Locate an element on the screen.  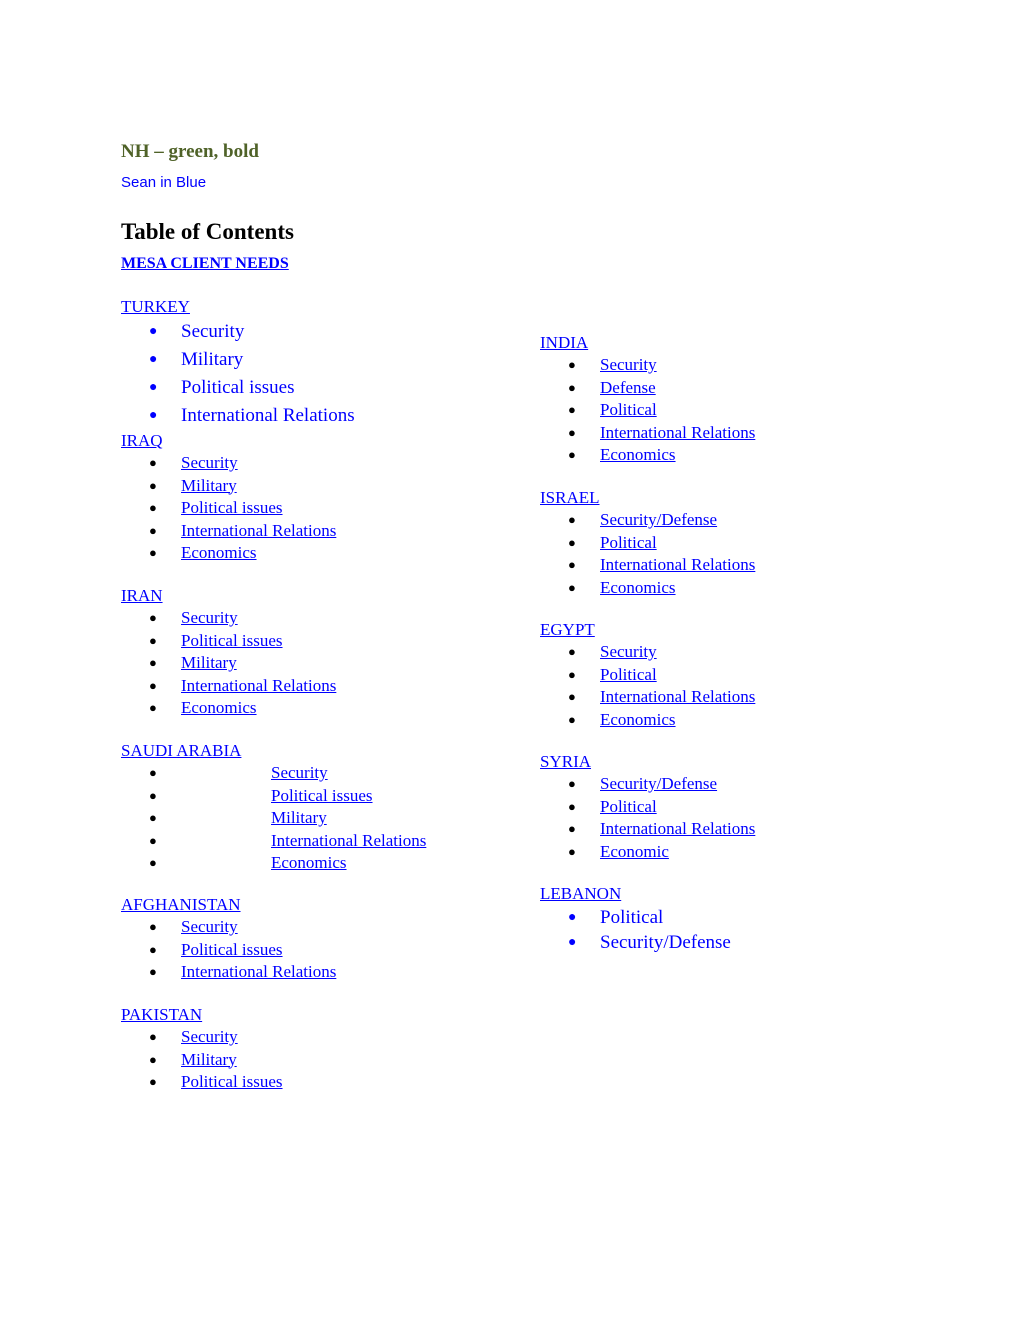
topic-list-item: ● Political issues is located at coordinates (238, 388).